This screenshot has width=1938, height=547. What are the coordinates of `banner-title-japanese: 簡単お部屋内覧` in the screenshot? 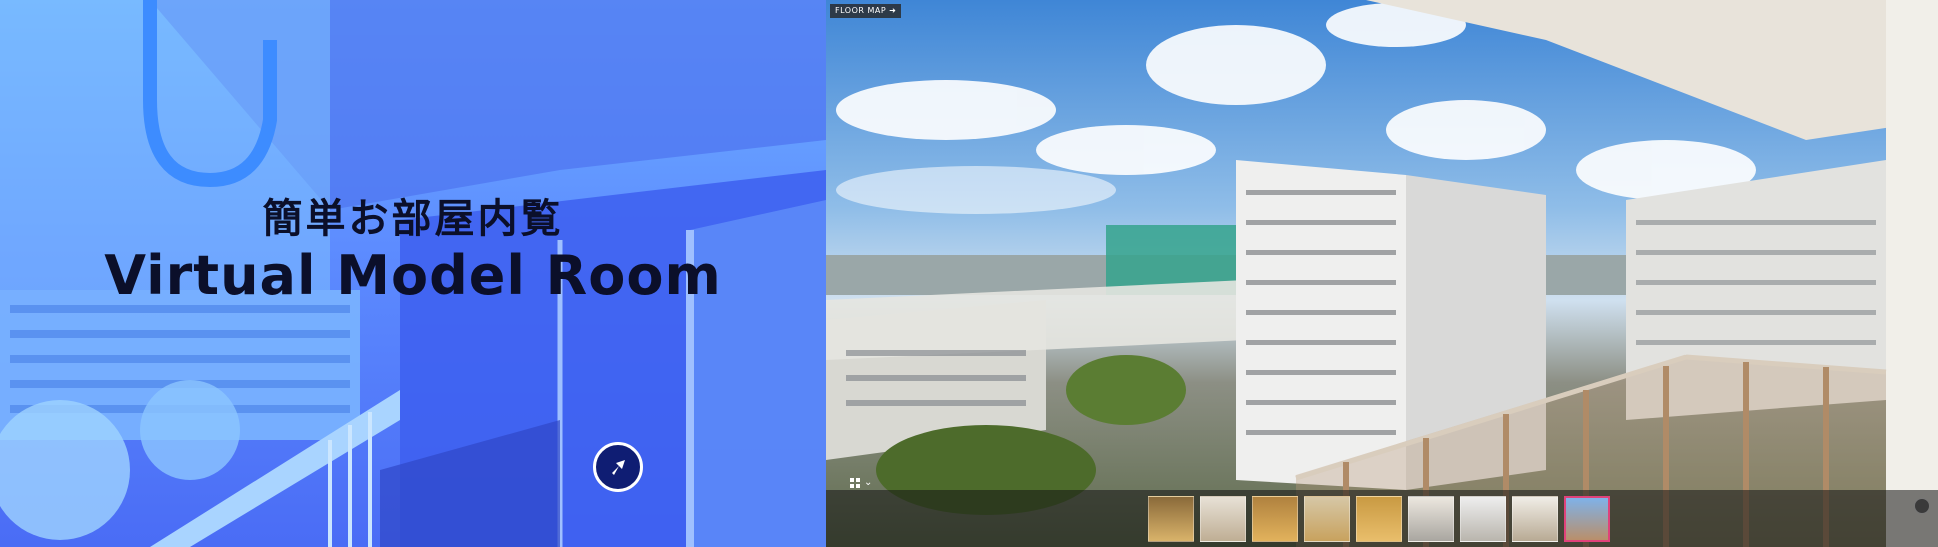 It's located at (413, 219).